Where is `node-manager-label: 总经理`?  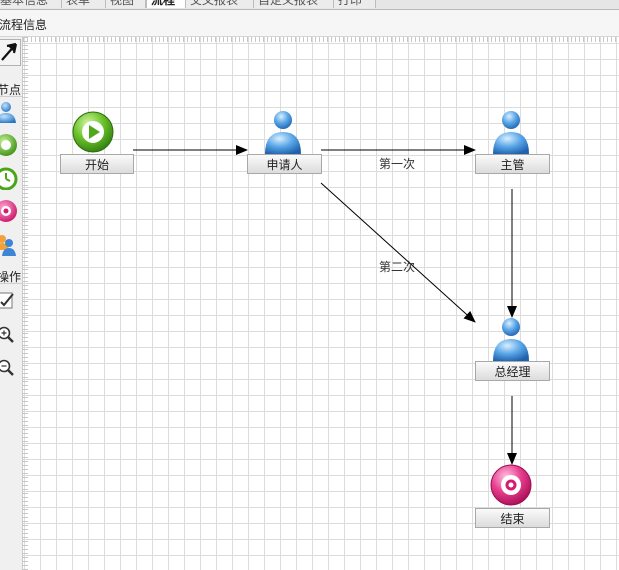 node-manager-label: 总经理 is located at coordinates (512, 371).